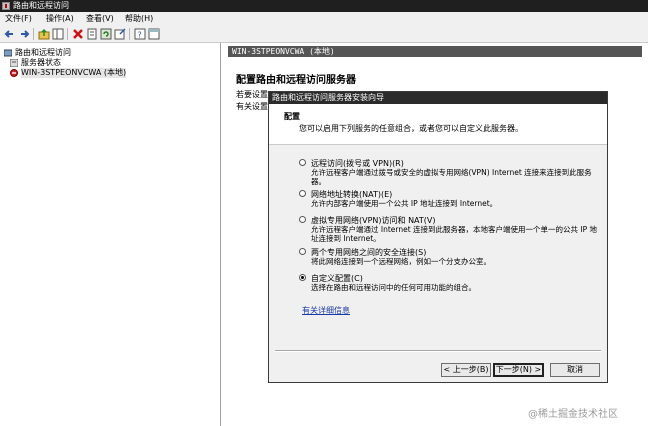 The width and height of the screenshot is (648, 426). I want to click on option-desc: 允许内部客户端使用一个公共 IP 地址连接到 Internet。, so click(404, 203).